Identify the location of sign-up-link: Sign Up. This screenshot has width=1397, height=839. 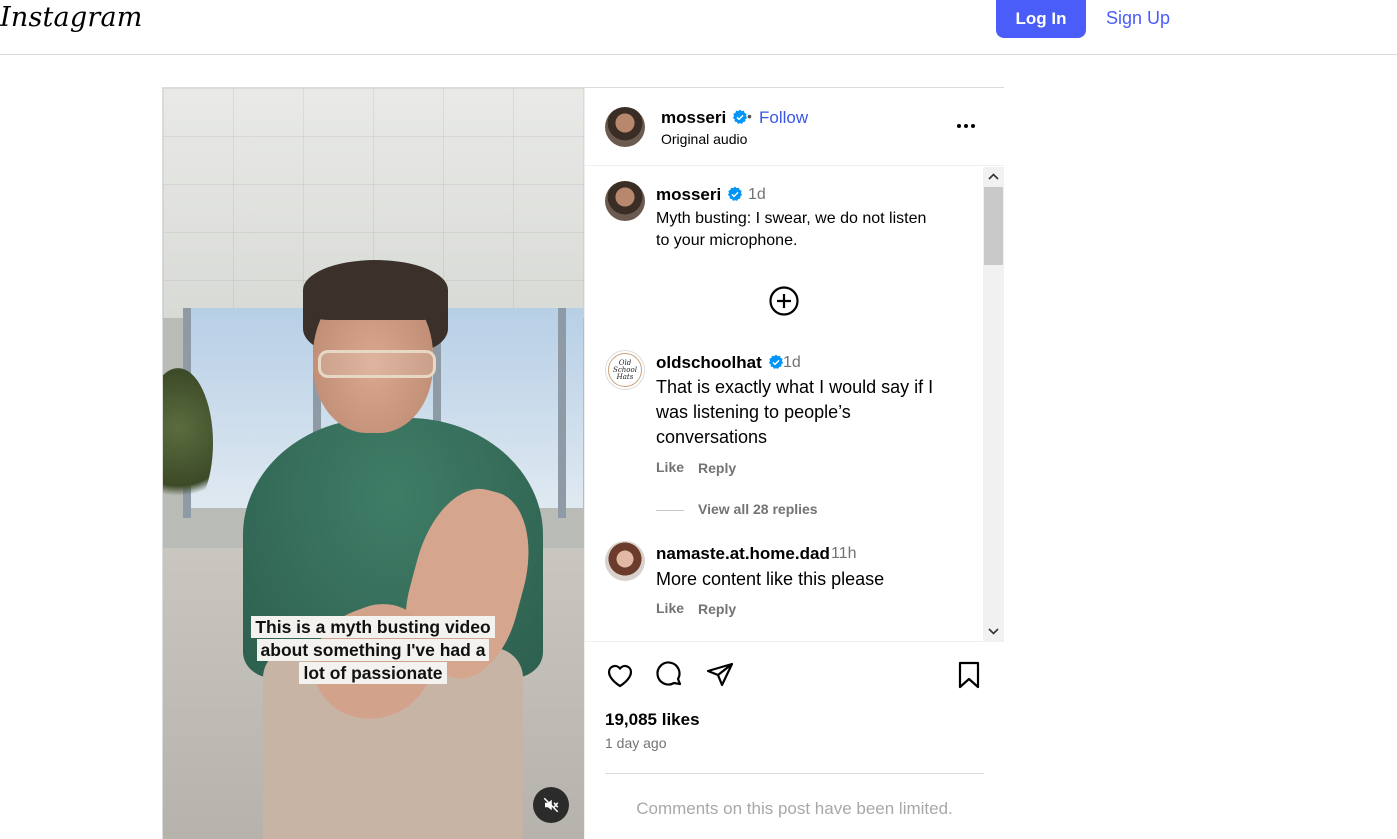
(1138, 18).